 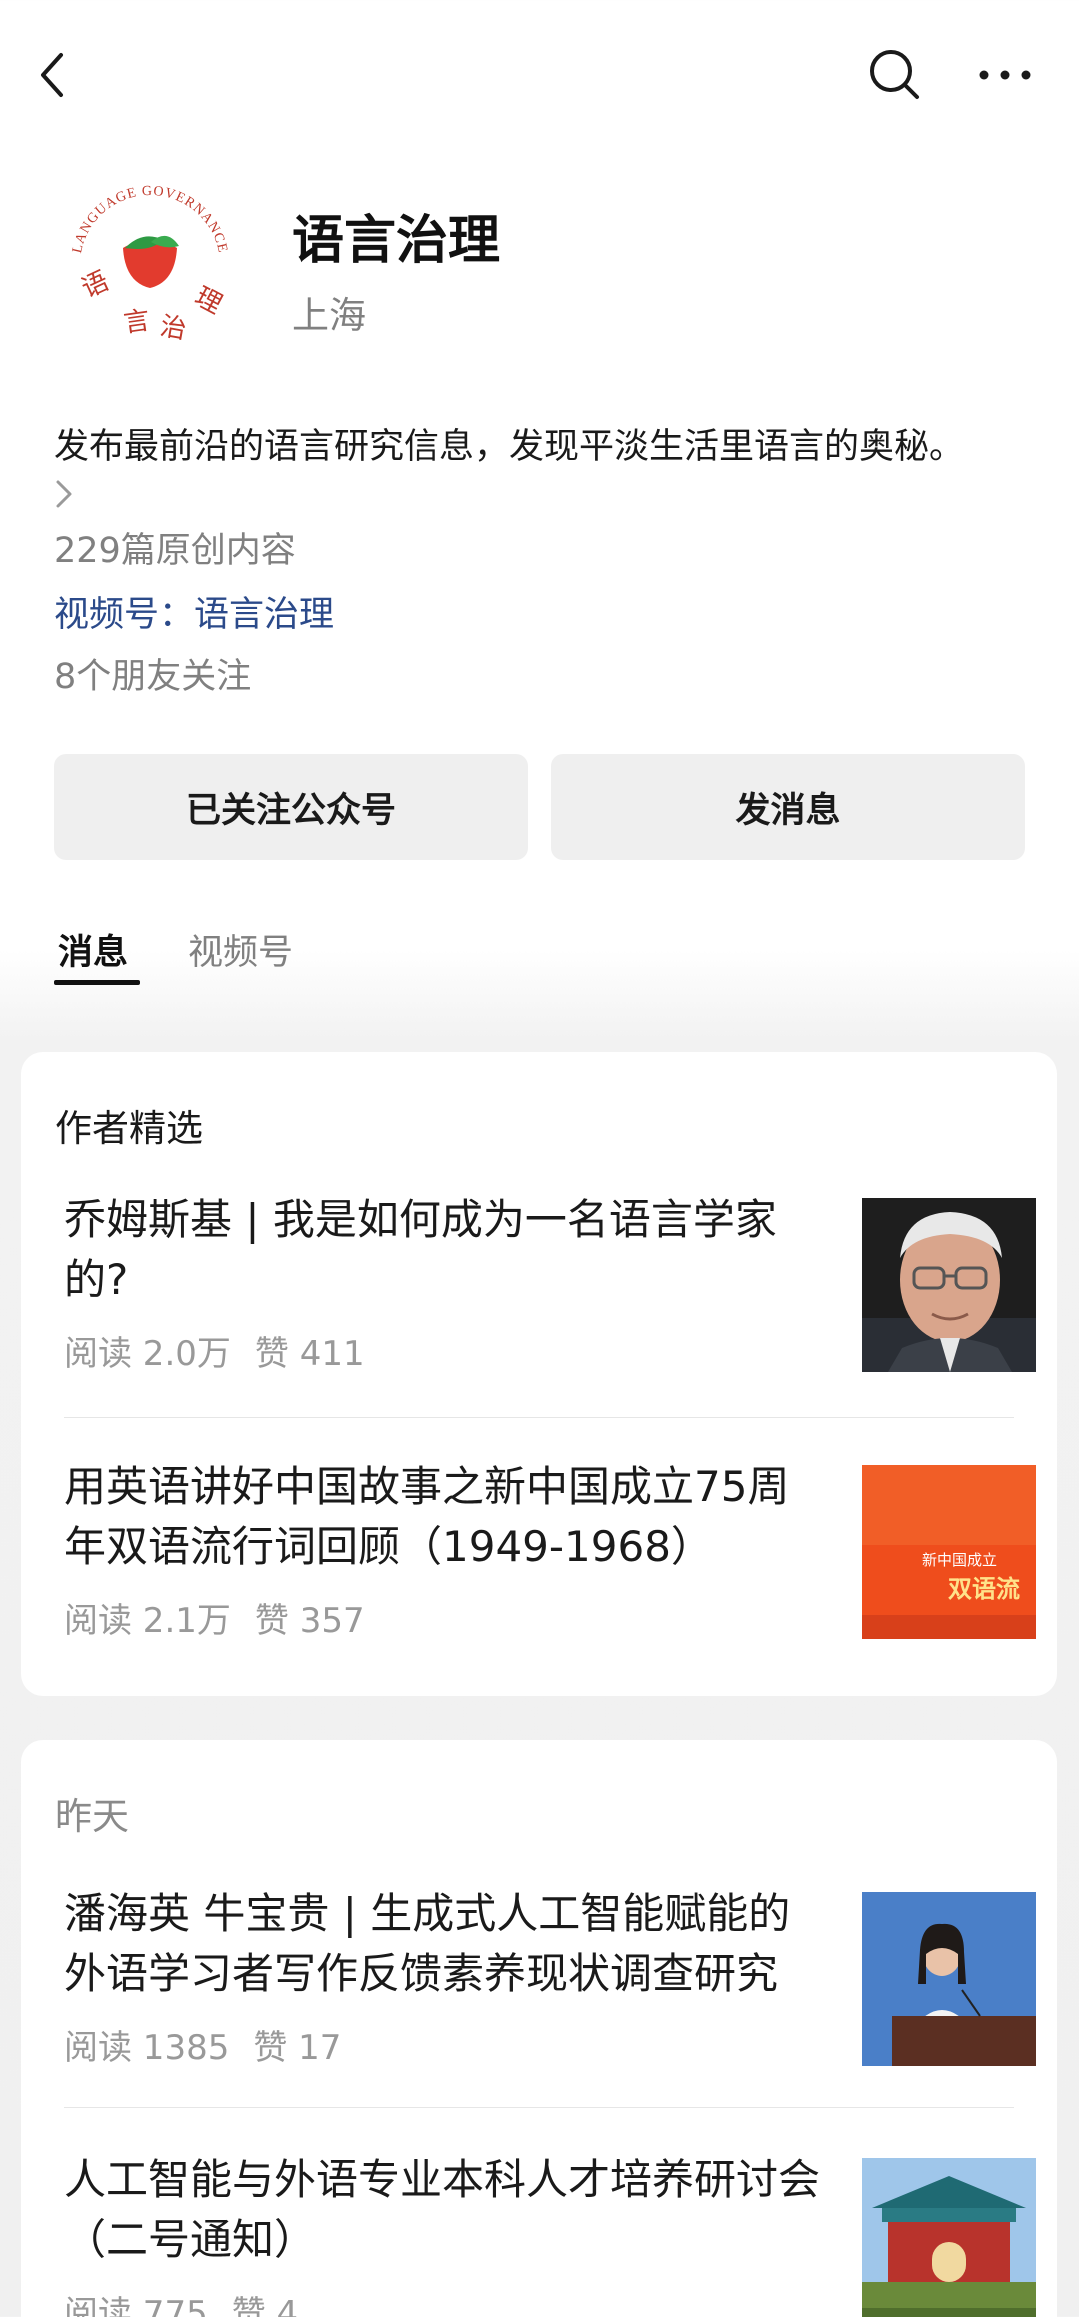 What do you see at coordinates (984, 1589) in the screenshot?
I see `thumb-text-line2: 双语流` at bounding box center [984, 1589].